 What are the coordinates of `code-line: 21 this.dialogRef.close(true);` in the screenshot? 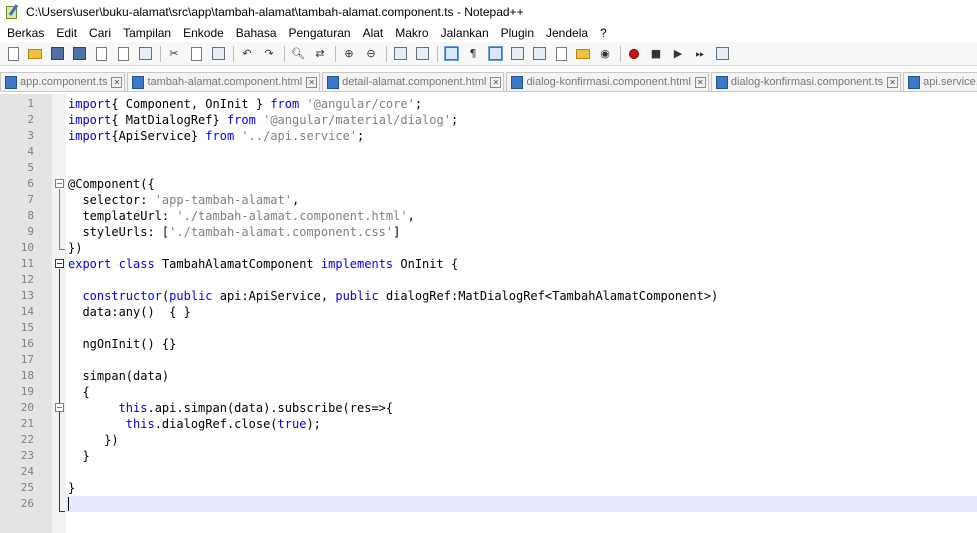 It's located at (488, 424).